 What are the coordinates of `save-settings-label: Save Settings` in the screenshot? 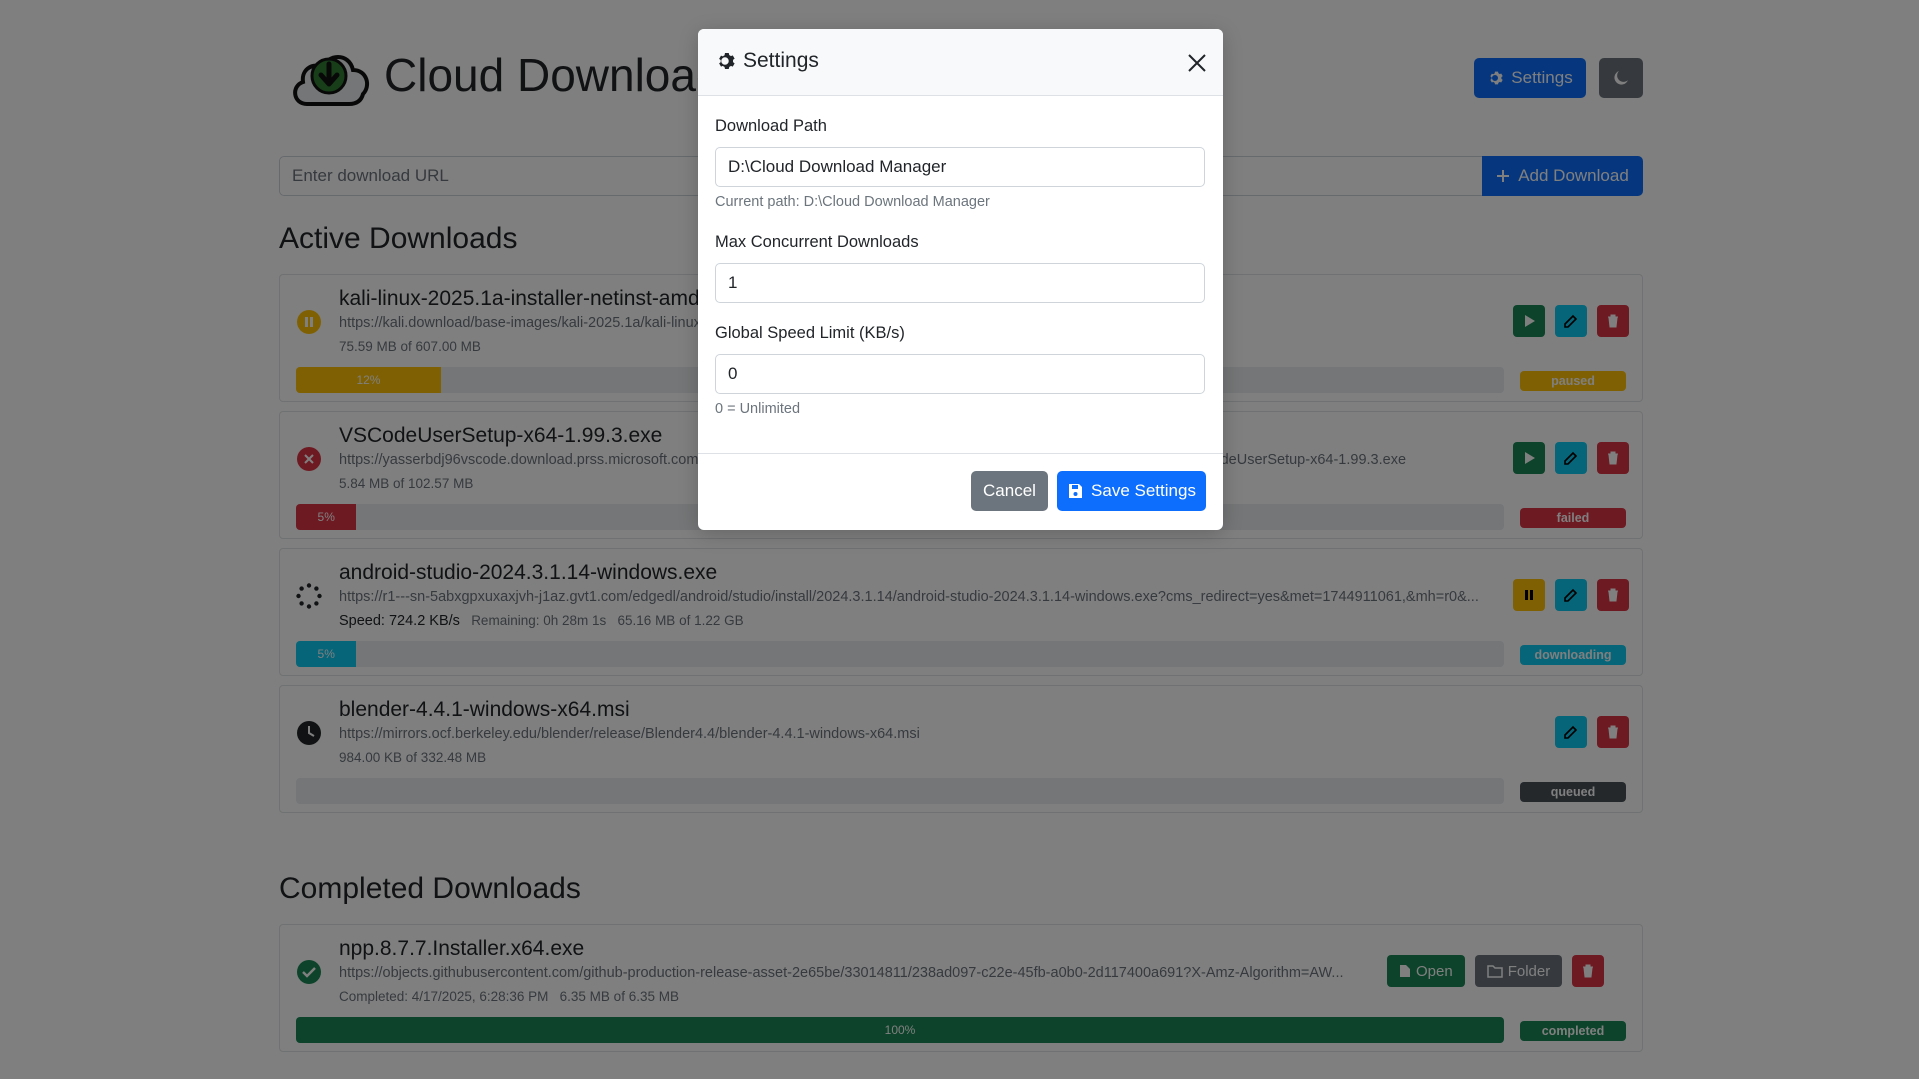 It's located at (1143, 490).